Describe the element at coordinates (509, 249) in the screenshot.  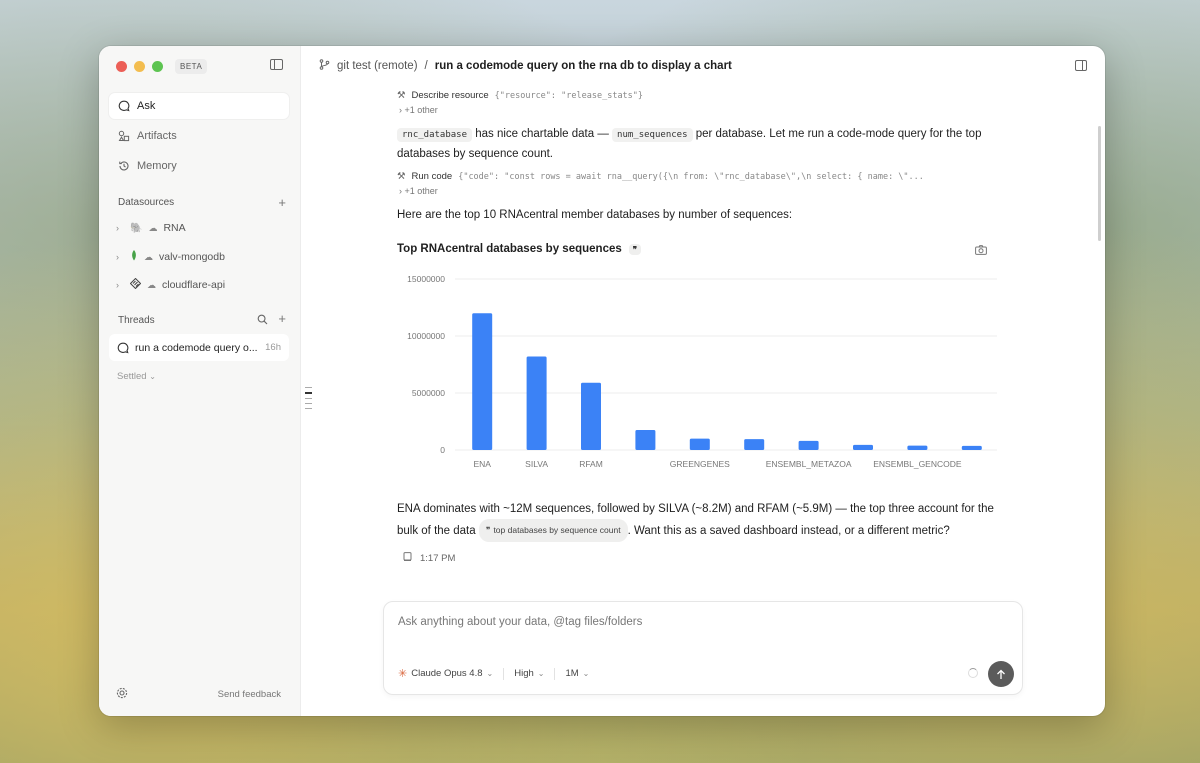
I see `chart-title: Top RNAcentral databases by sequences` at that location.